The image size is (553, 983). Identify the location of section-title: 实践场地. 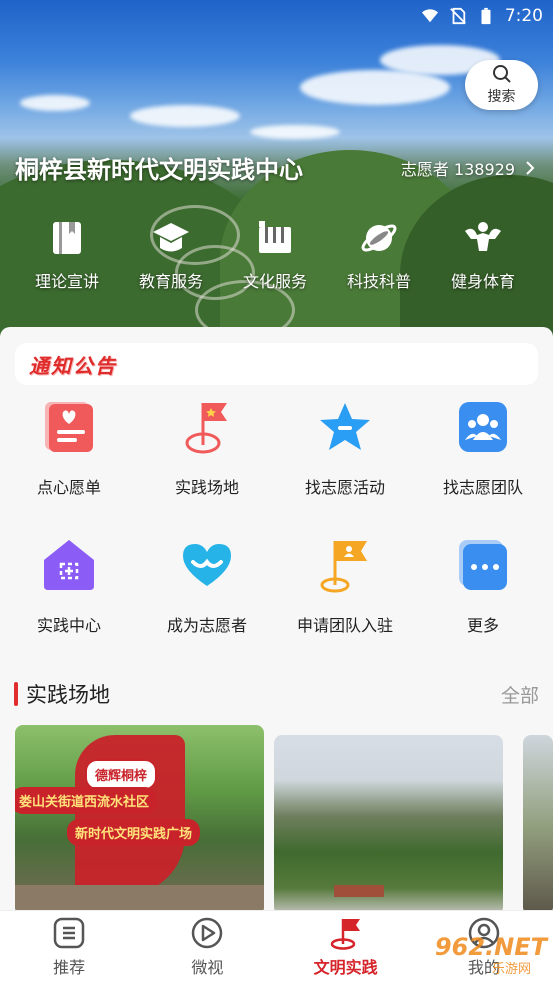
(68, 695).